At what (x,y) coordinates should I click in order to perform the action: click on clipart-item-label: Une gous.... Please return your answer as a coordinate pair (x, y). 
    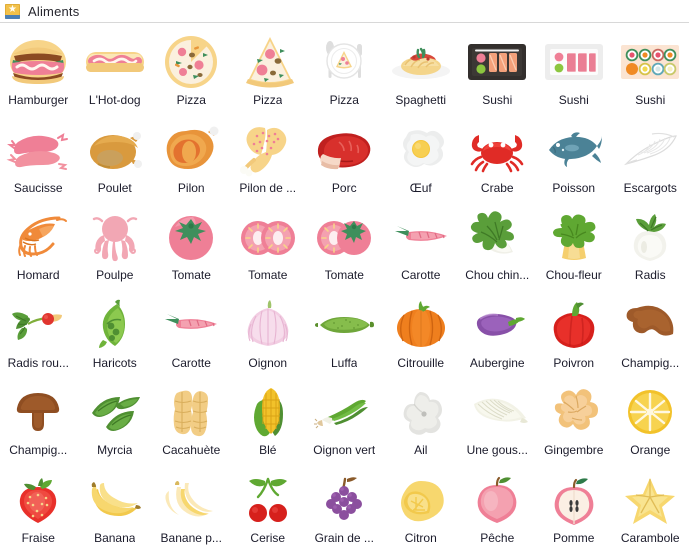
    Looking at the image, I should click on (497, 450).